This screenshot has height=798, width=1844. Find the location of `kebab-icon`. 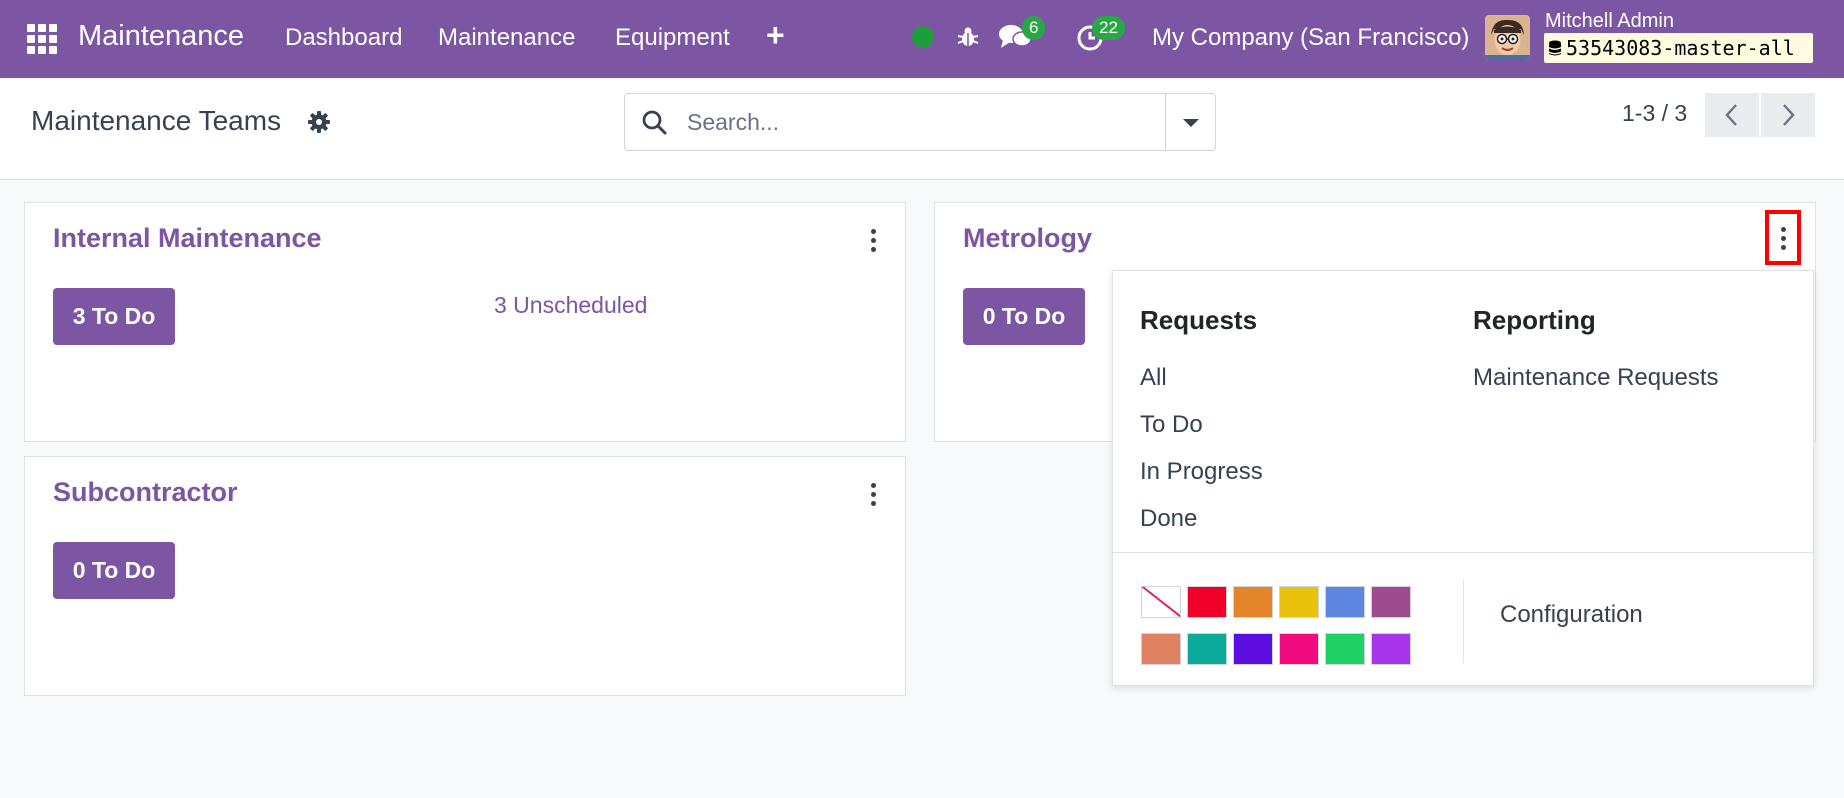

kebab-icon is located at coordinates (1783, 239).